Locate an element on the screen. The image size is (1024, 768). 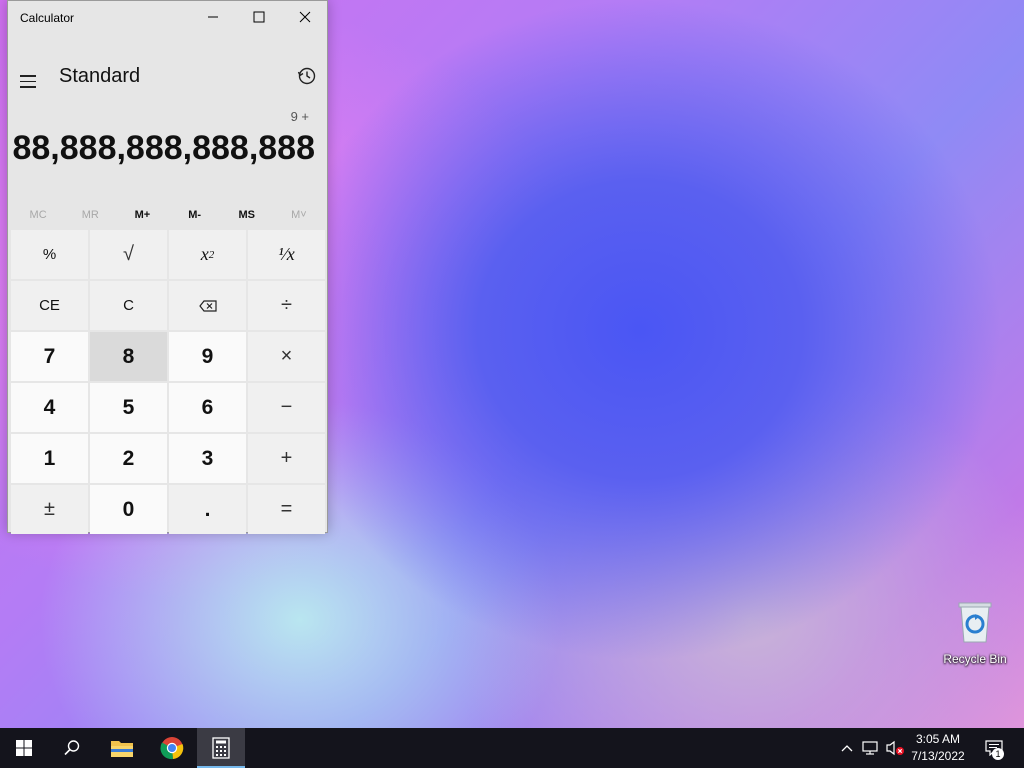
digit-1-button: 1 is located at coordinates (49, 458).